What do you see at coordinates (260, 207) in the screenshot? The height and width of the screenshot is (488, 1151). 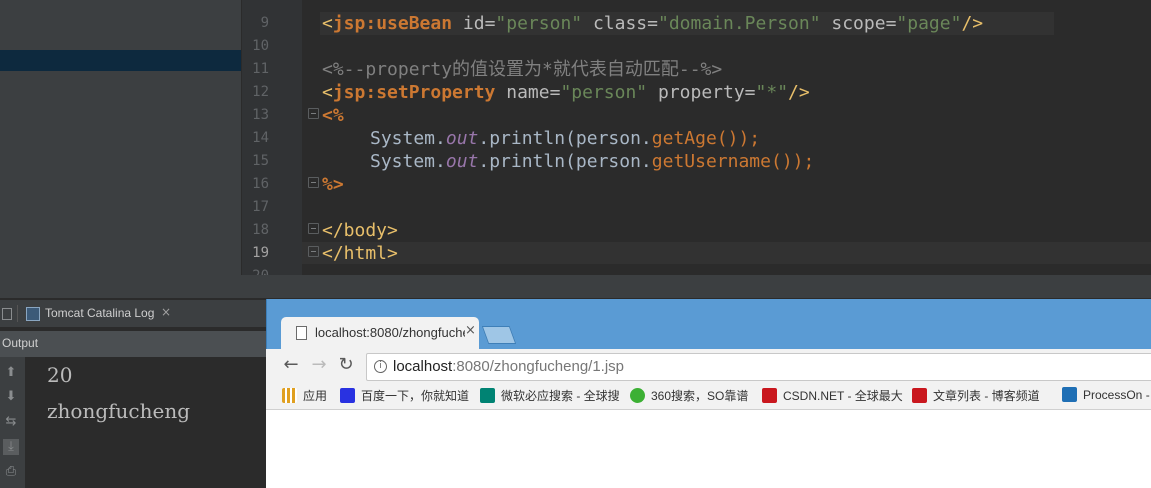 I see `line-number: 17` at bounding box center [260, 207].